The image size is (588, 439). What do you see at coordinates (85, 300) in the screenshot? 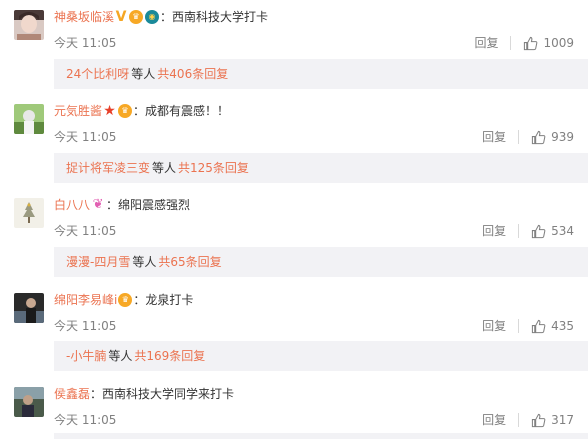
I see `username-link: 绵阳李易峰i` at bounding box center [85, 300].